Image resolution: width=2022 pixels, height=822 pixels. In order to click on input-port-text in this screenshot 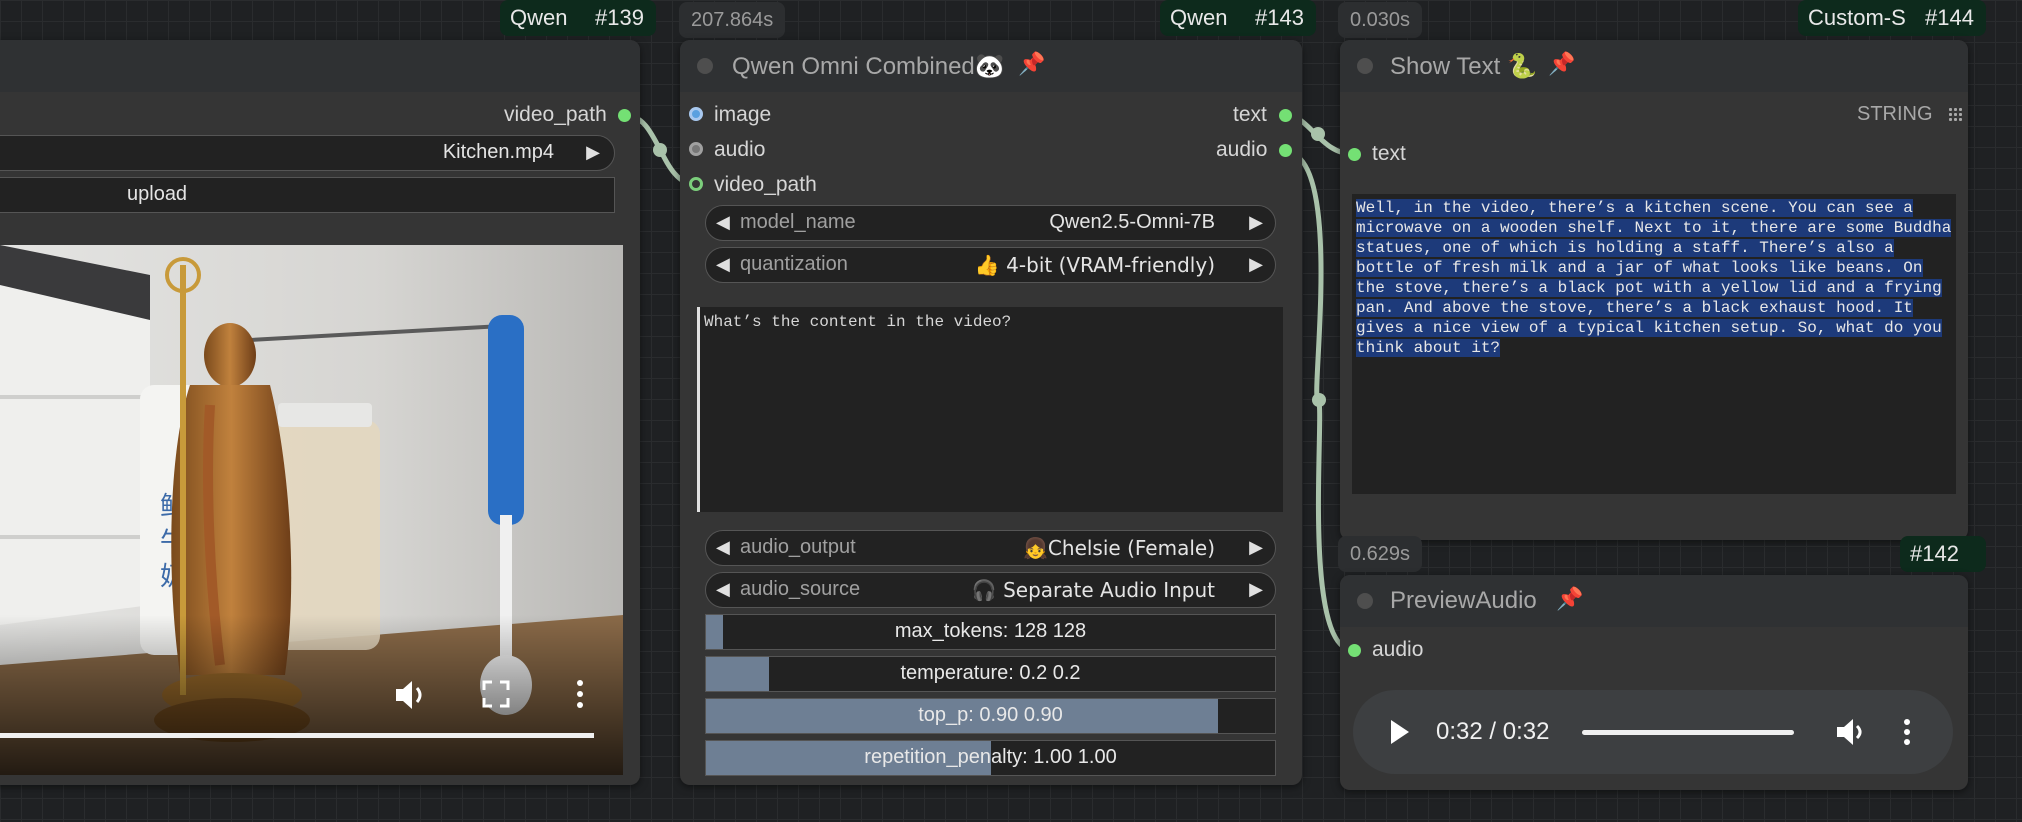, I will do `click(1354, 154)`.